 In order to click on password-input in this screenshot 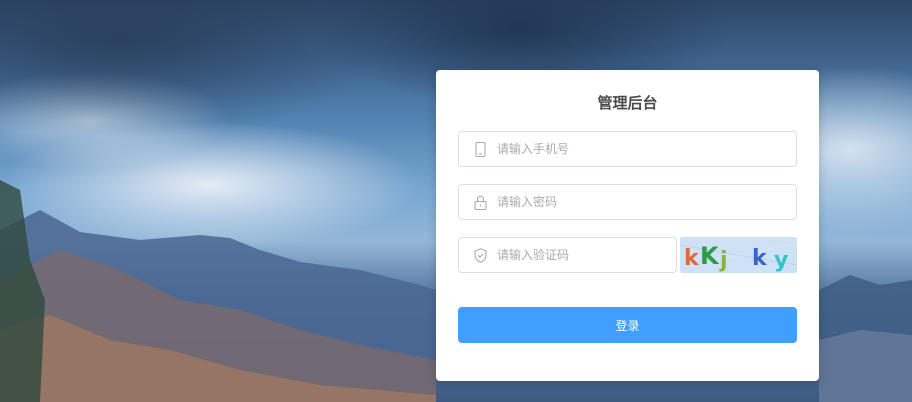, I will do `click(646, 202)`.